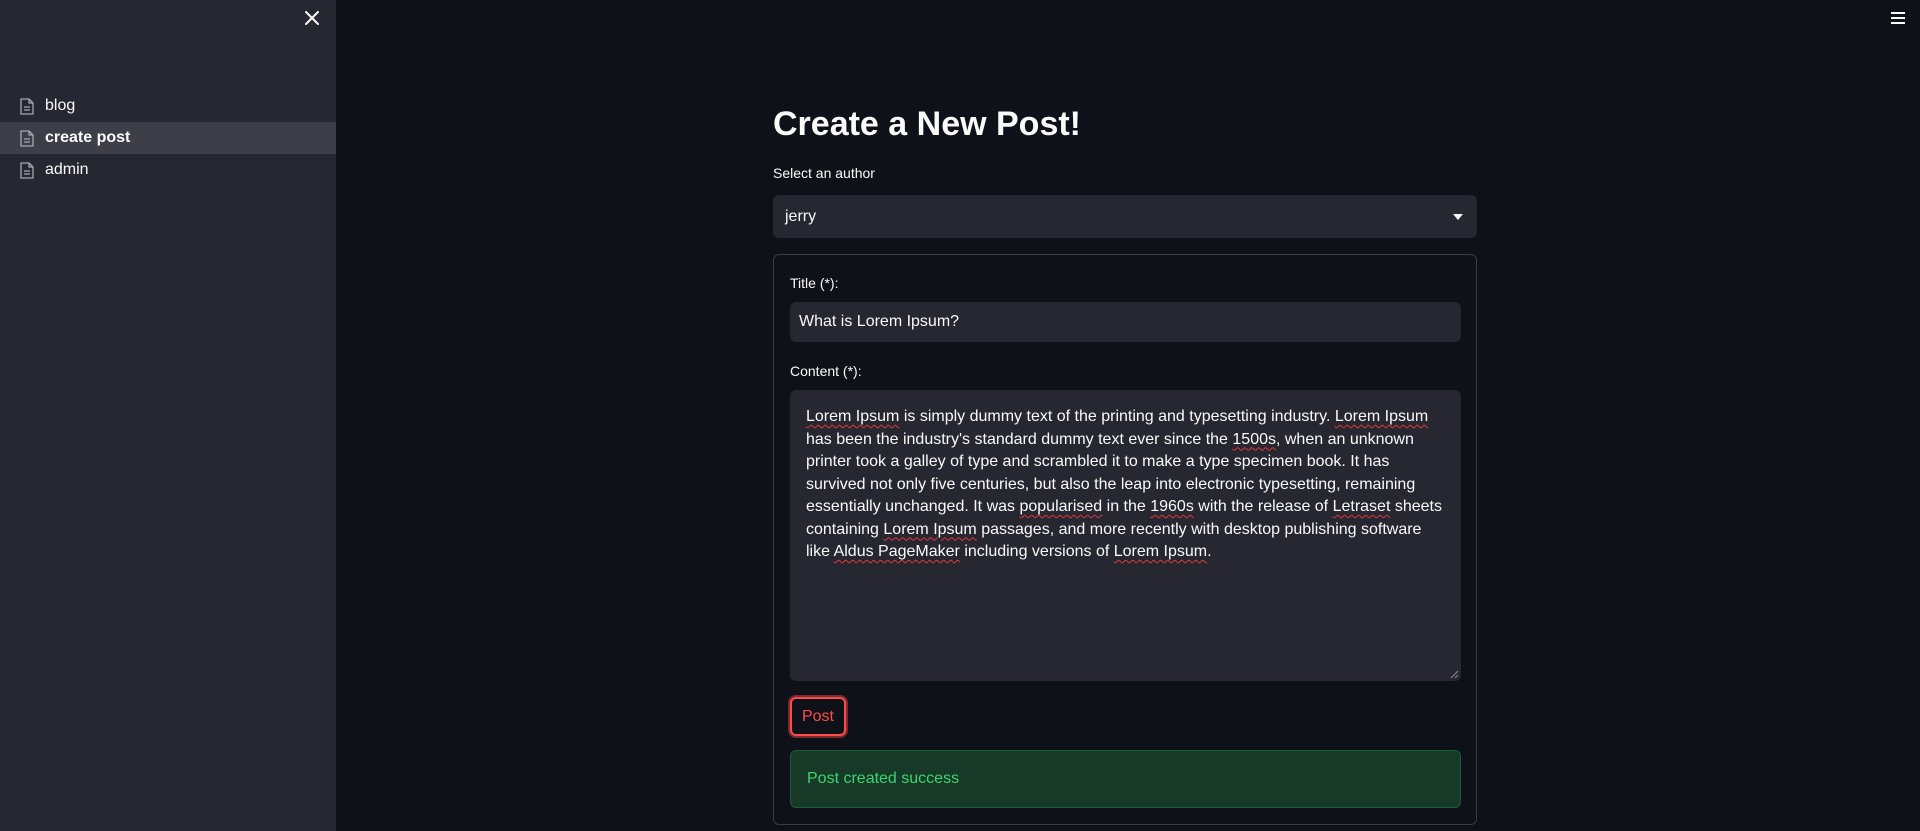 The height and width of the screenshot is (831, 1920). I want to click on misspelled-word: 1960s, so click(1172, 506).